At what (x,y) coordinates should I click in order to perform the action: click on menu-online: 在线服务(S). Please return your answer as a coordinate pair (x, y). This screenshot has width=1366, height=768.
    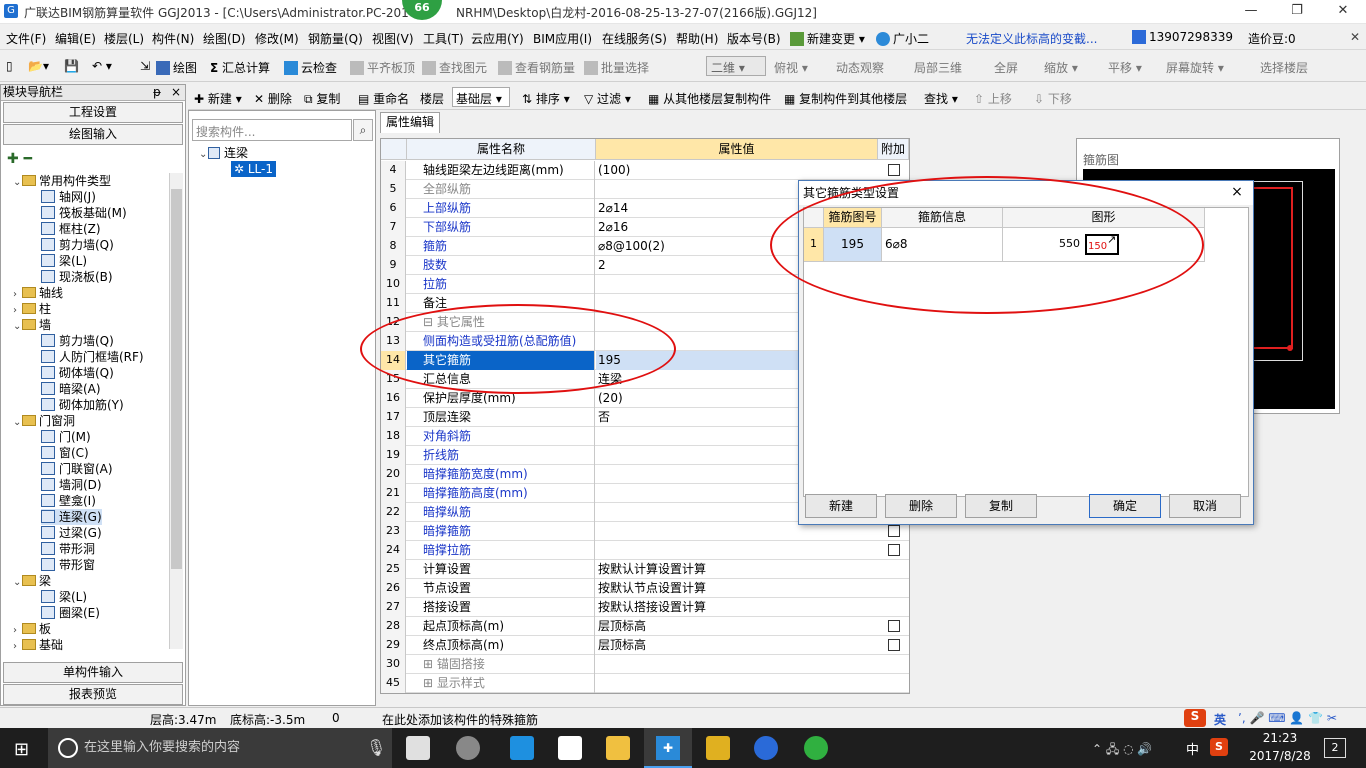
    Looking at the image, I should click on (634, 38).